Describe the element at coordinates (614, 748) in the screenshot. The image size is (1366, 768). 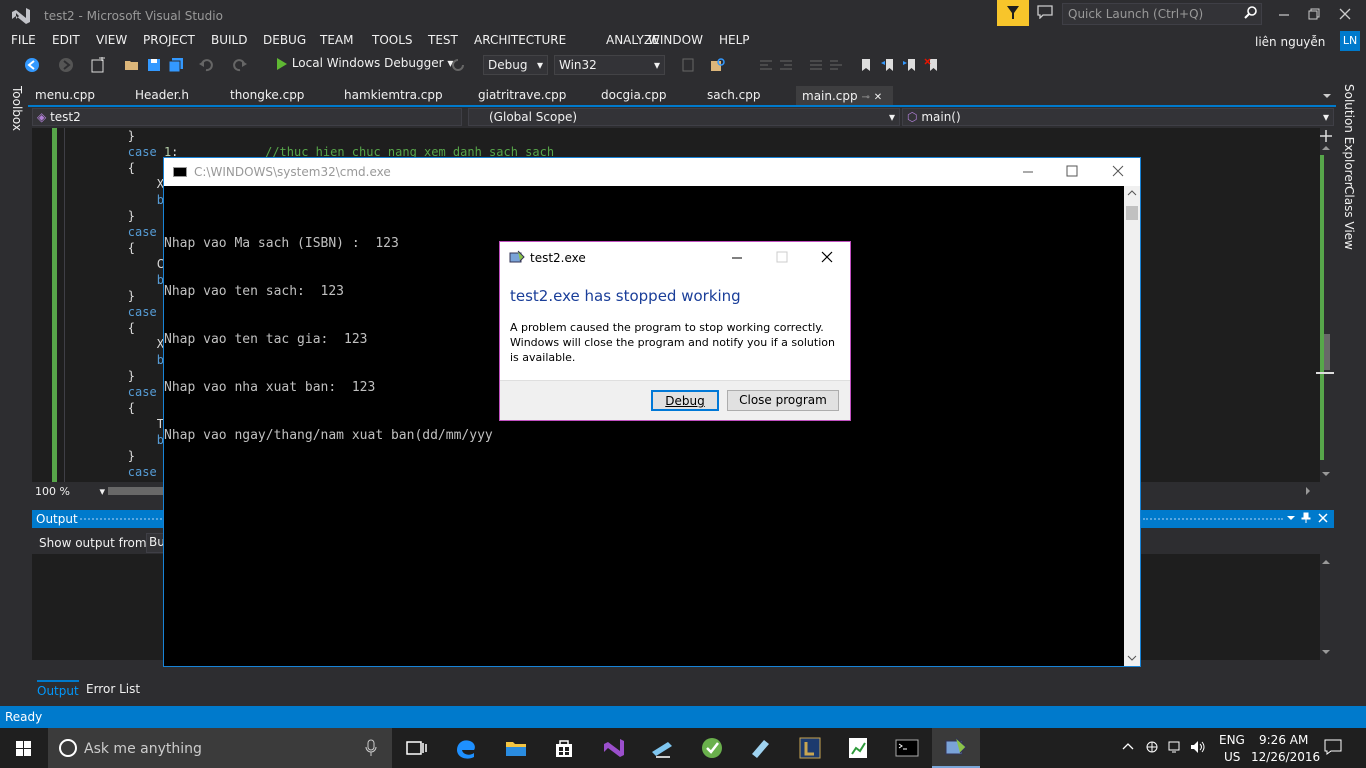
I see `visual-studio-taskbar-icon` at that location.